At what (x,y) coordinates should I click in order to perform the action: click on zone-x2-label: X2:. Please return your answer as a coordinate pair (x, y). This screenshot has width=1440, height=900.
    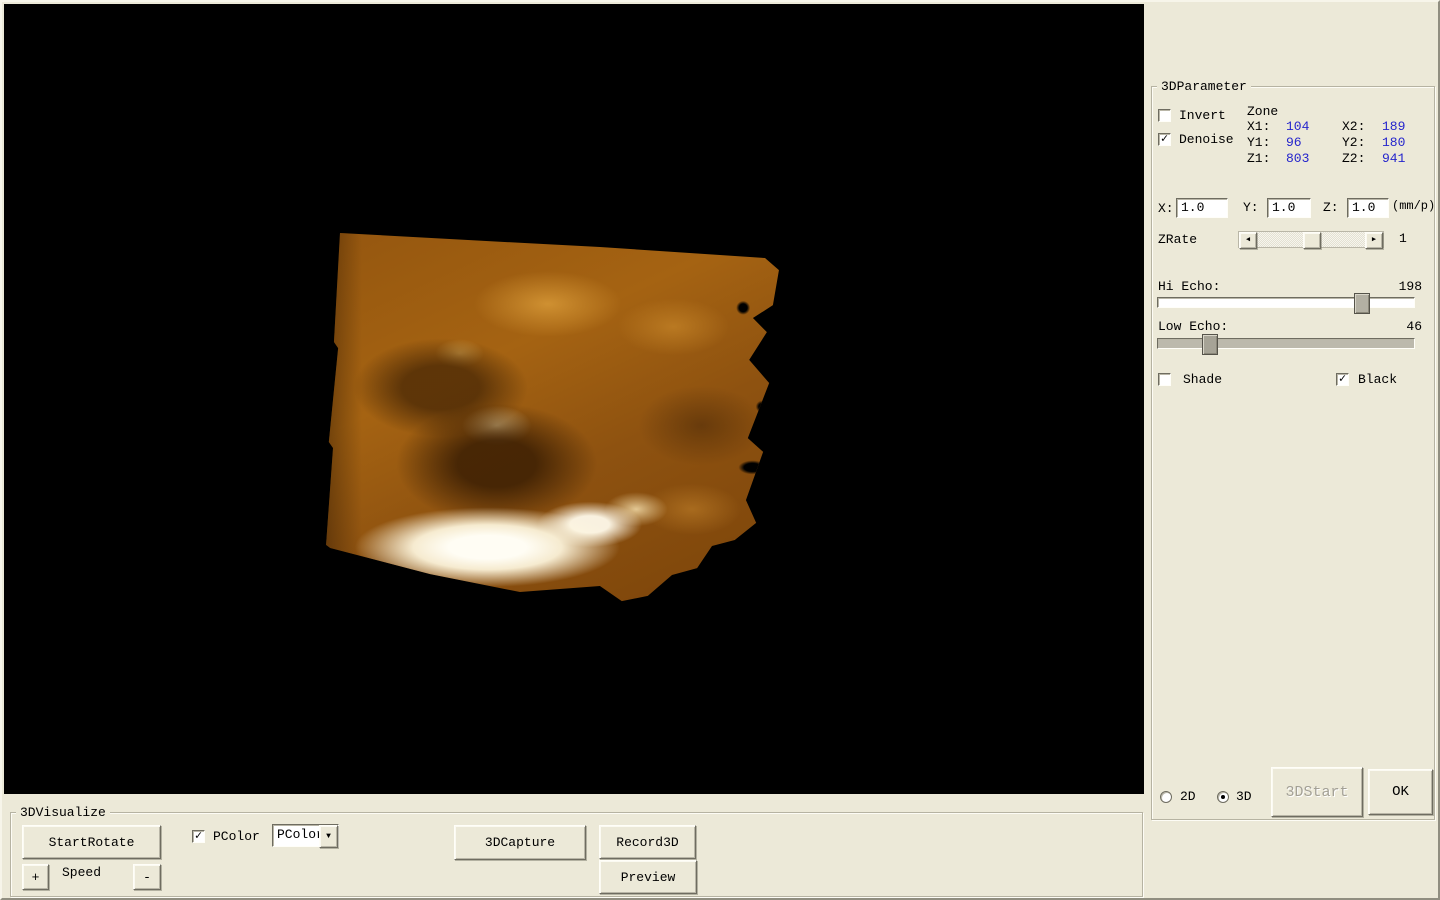
    Looking at the image, I should click on (1354, 126).